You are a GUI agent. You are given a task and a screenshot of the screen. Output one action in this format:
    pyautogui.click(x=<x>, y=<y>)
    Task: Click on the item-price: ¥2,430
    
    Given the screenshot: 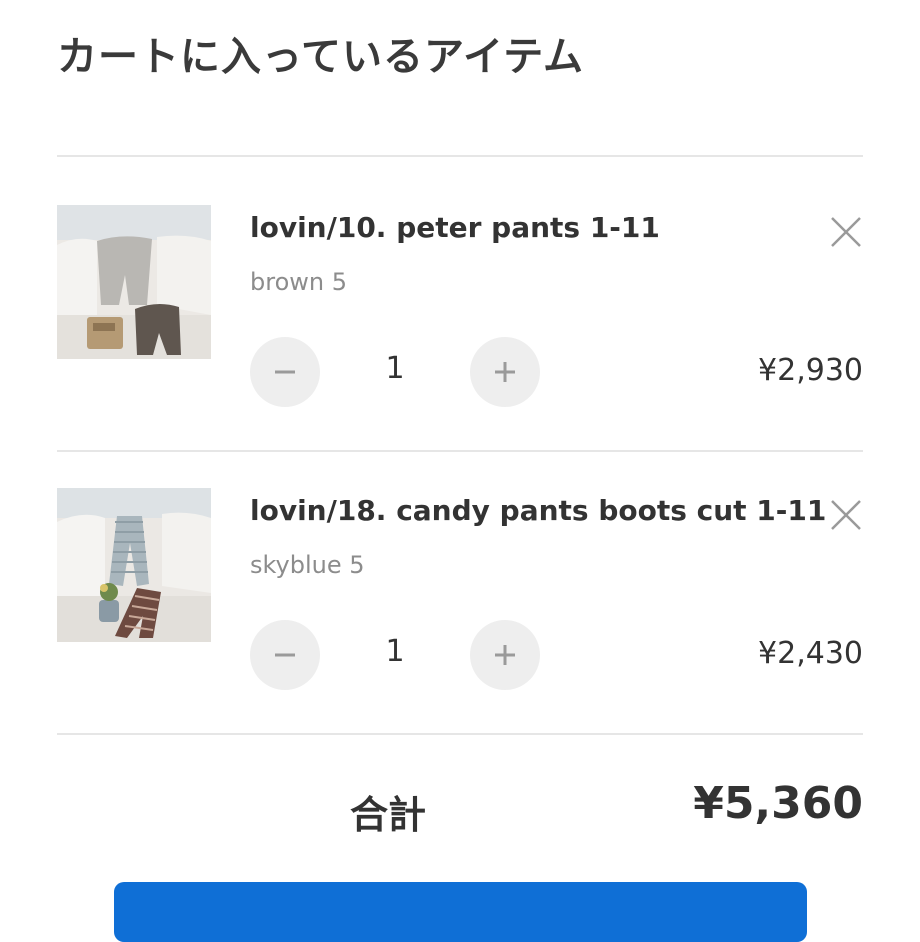 What is the action you would take?
    pyautogui.click(x=810, y=653)
    